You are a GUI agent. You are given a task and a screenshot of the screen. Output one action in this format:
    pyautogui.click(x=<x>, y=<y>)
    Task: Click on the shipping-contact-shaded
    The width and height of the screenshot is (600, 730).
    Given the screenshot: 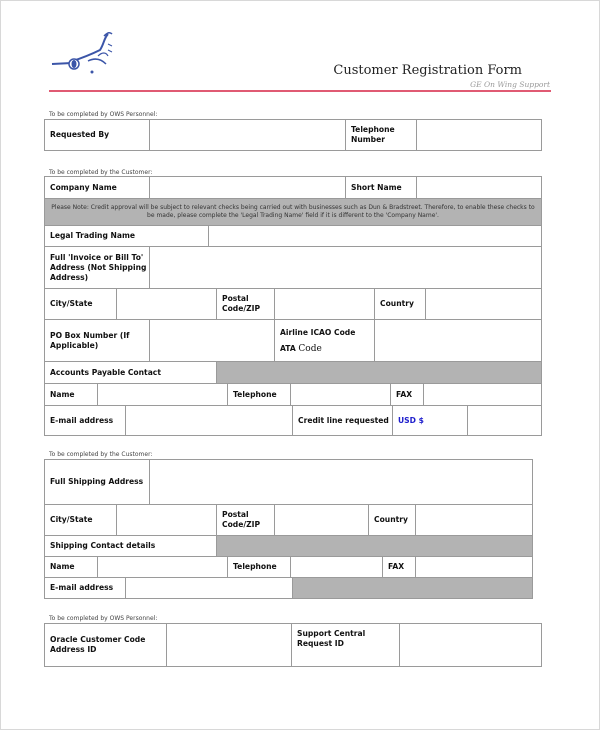 What is the action you would take?
    pyautogui.click(x=374, y=546)
    